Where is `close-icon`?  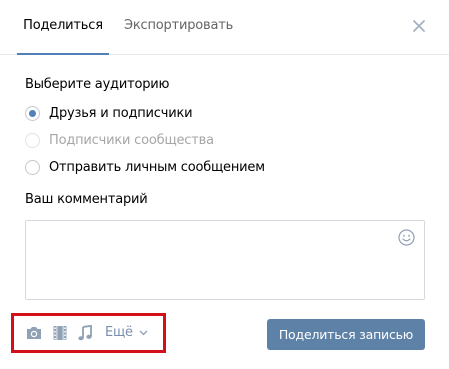 close-icon is located at coordinates (419, 26).